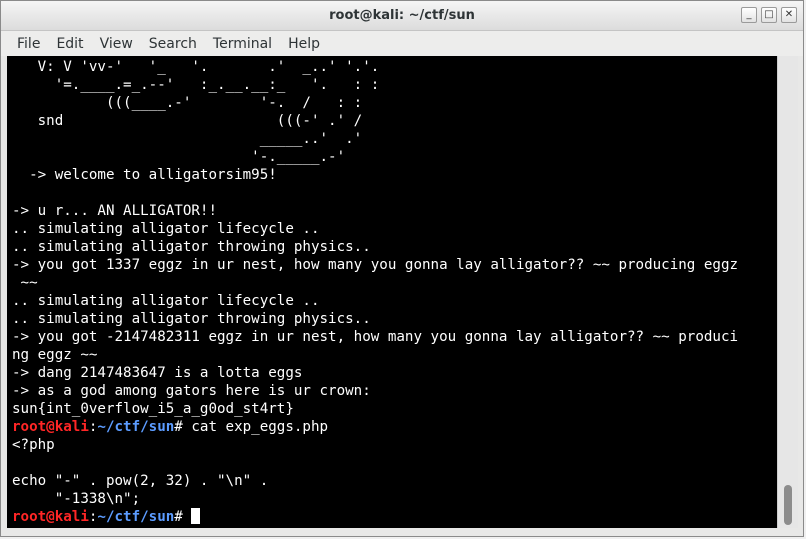  I want to click on window-title: root@kali: ~/ctf/sun, so click(402, 15).